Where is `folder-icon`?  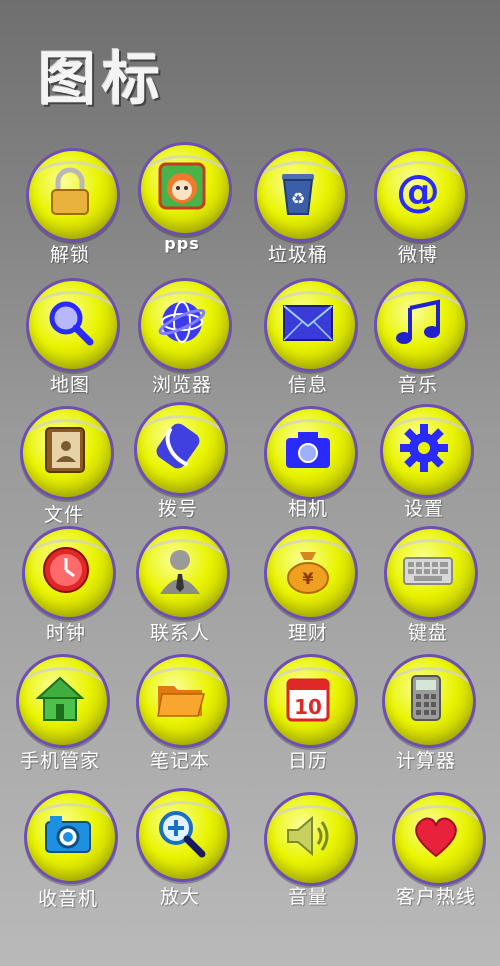
folder-icon is located at coordinates (180, 698).